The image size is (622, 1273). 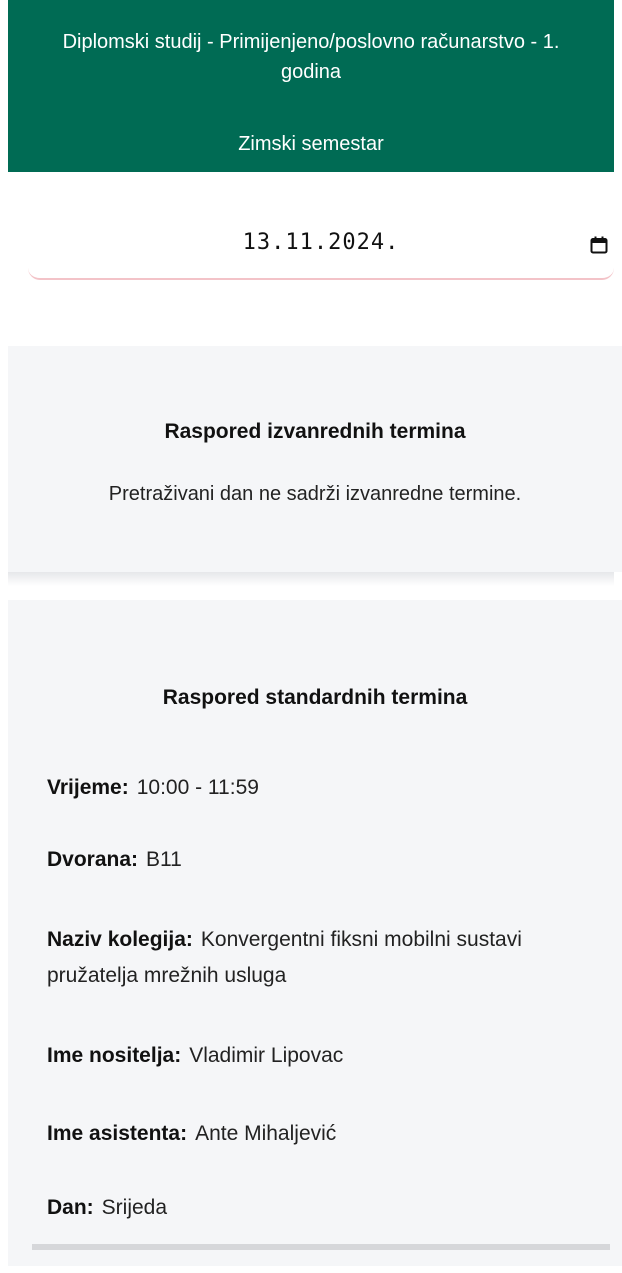 I want to click on detail-lecturer: Ime nositelja: Vladimir Lipovac, so click(x=322, y=1056).